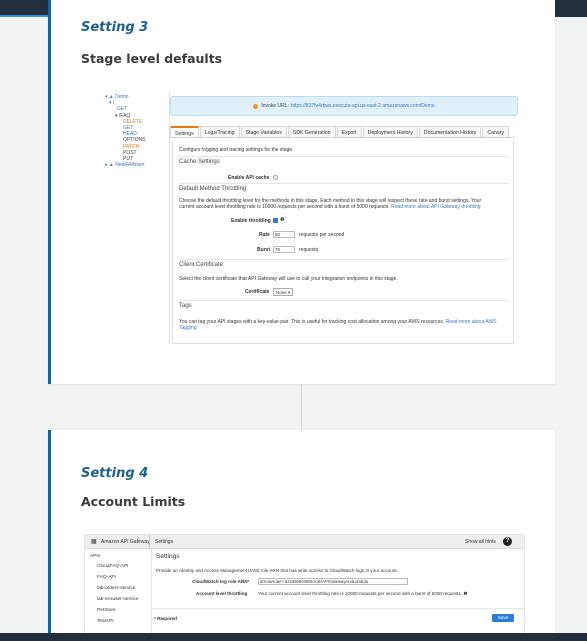  What do you see at coordinates (199, 162) in the screenshot?
I see `cache-heading: Cache Settings` at bounding box center [199, 162].